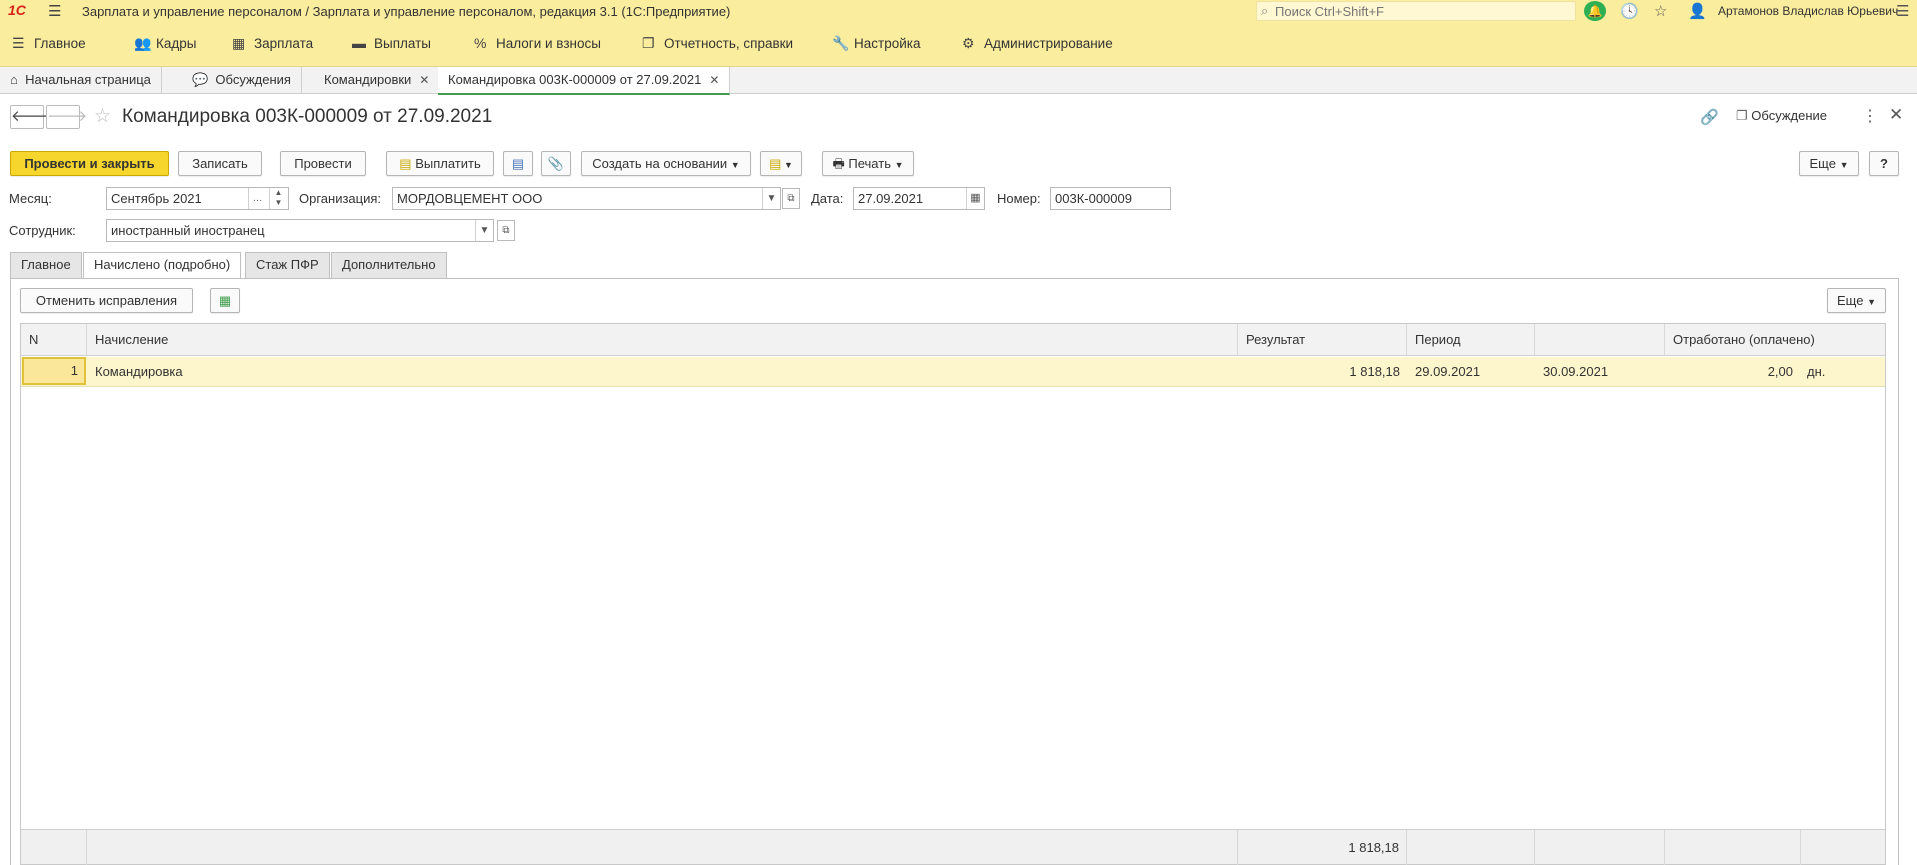 The image size is (1917, 865). I want to click on period-to-cell: 30.09.2021, so click(1602, 372).